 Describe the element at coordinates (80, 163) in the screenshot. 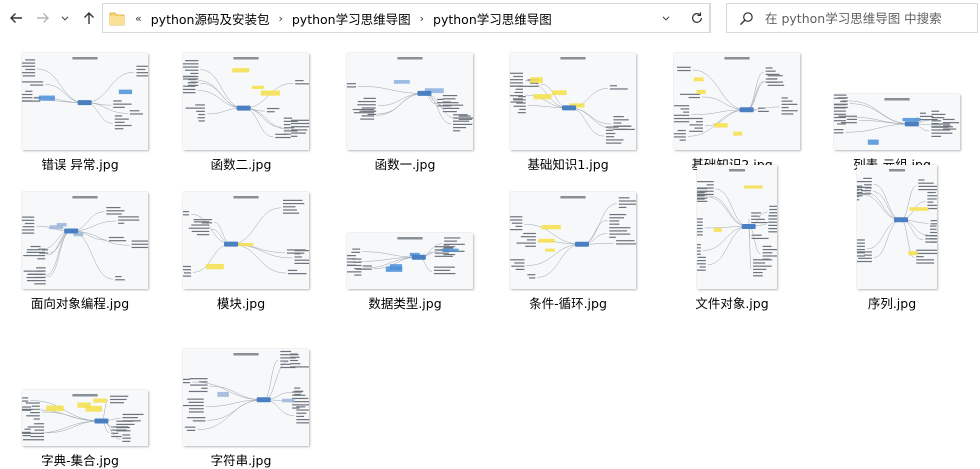

I see `file-name: 错误 异常.jpg` at that location.